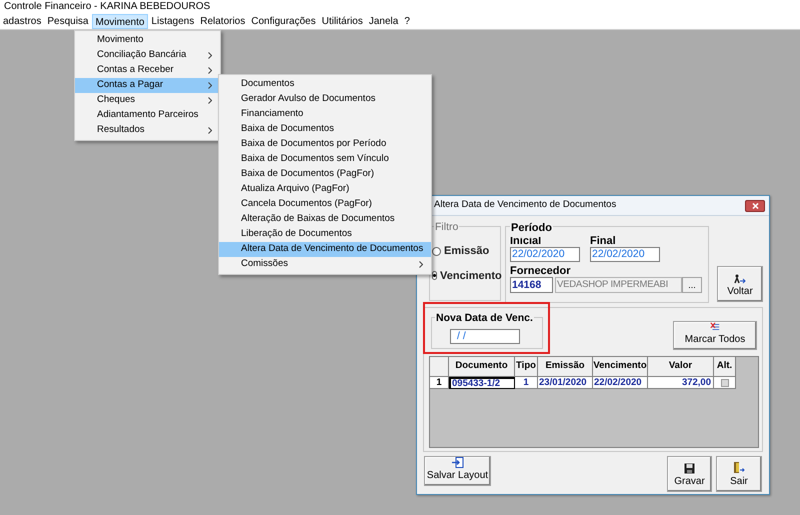  I want to click on menu-item: Altera Data de Vencimento de Documentos, so click(325, 249).